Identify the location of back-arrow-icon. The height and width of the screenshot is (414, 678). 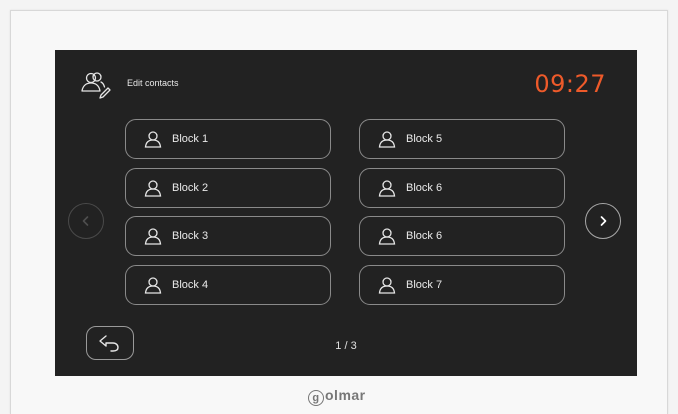
(109, 343).